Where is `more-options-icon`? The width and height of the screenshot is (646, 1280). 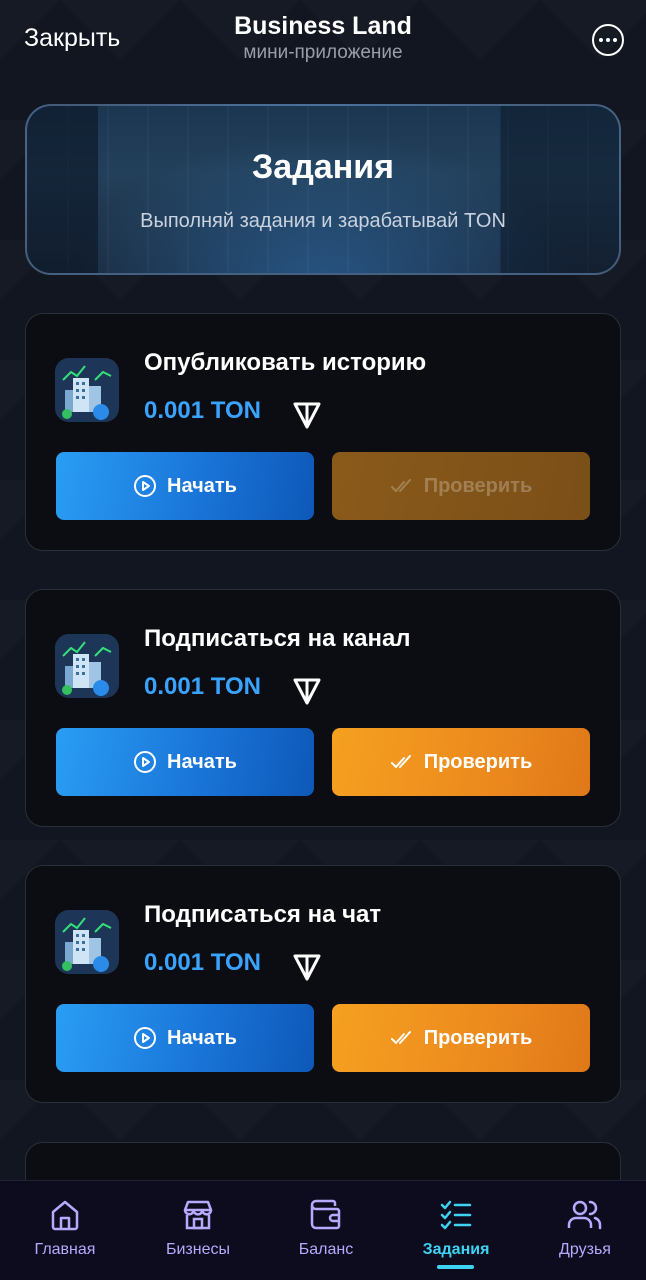 more-options-icon is located at coordinates (608, 40).